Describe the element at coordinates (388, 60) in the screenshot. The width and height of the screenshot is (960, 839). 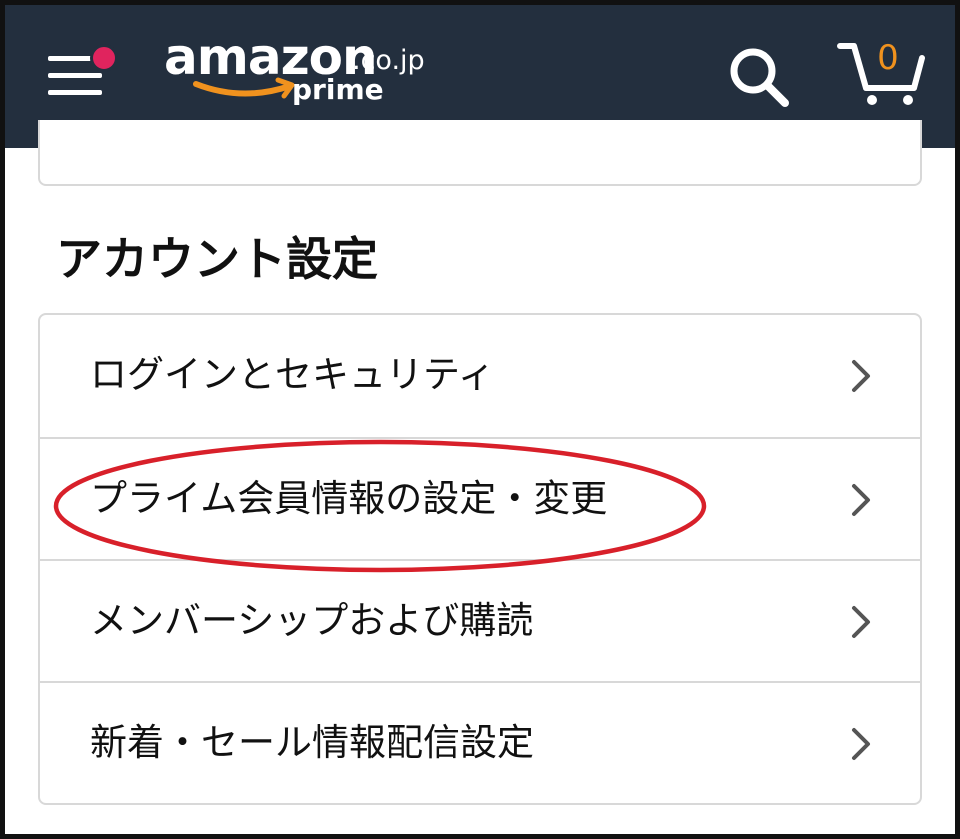
I see `logo-tld: .co.jp` at that location.